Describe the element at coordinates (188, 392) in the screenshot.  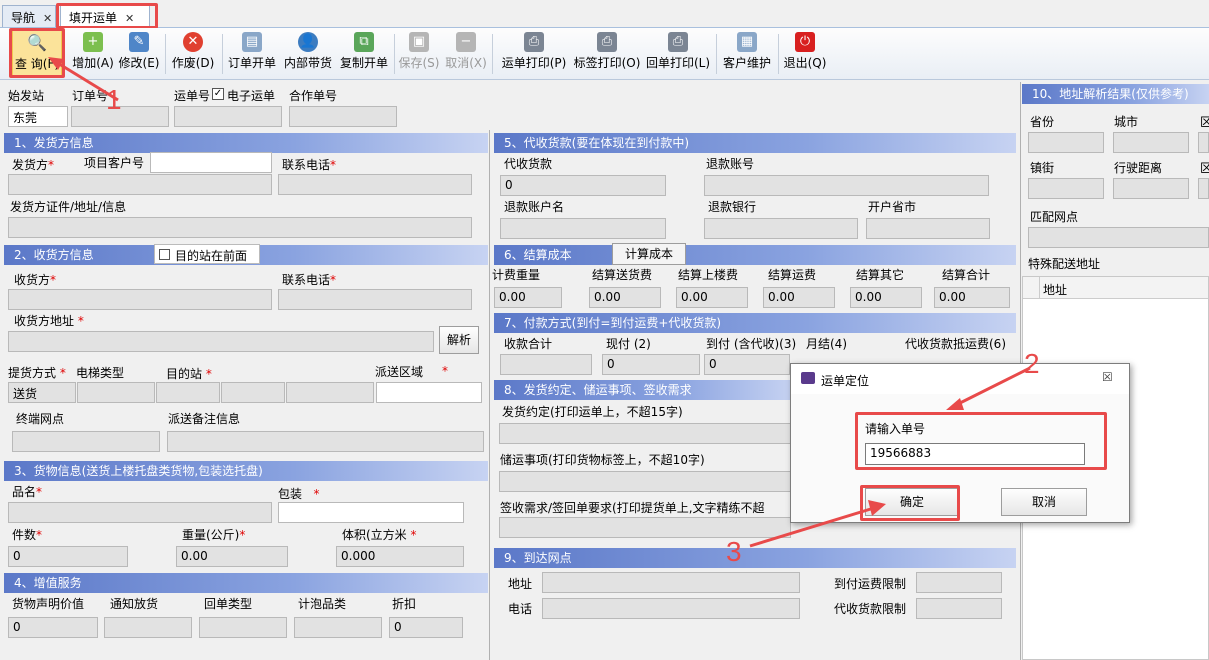
I see `dest-field` at that location.